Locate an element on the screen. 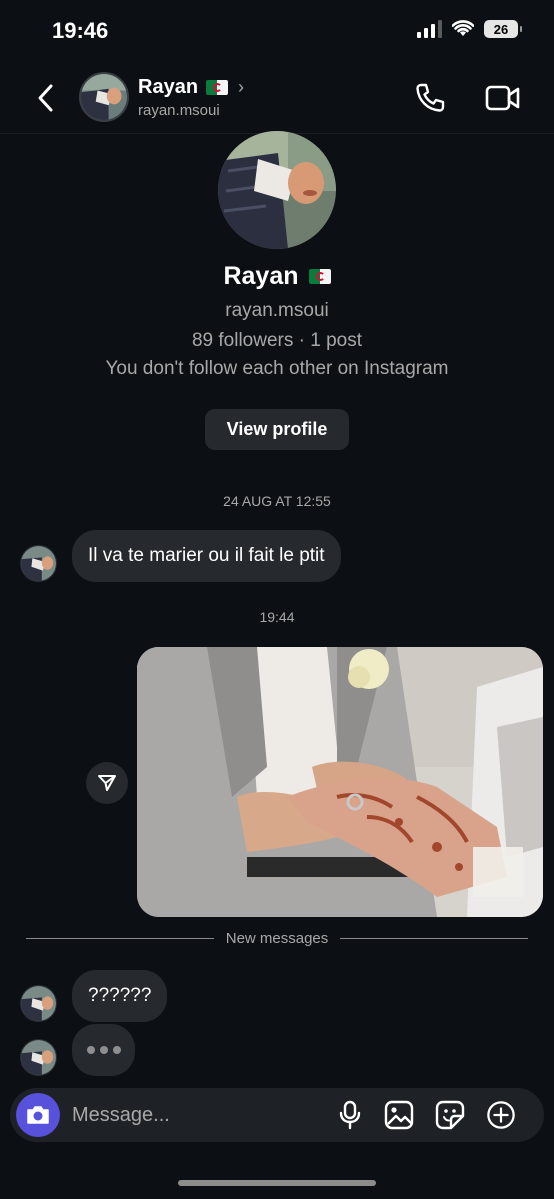 The width and height of the screenshot is (554, 1199). share-button is located at coordinates (107, 783).